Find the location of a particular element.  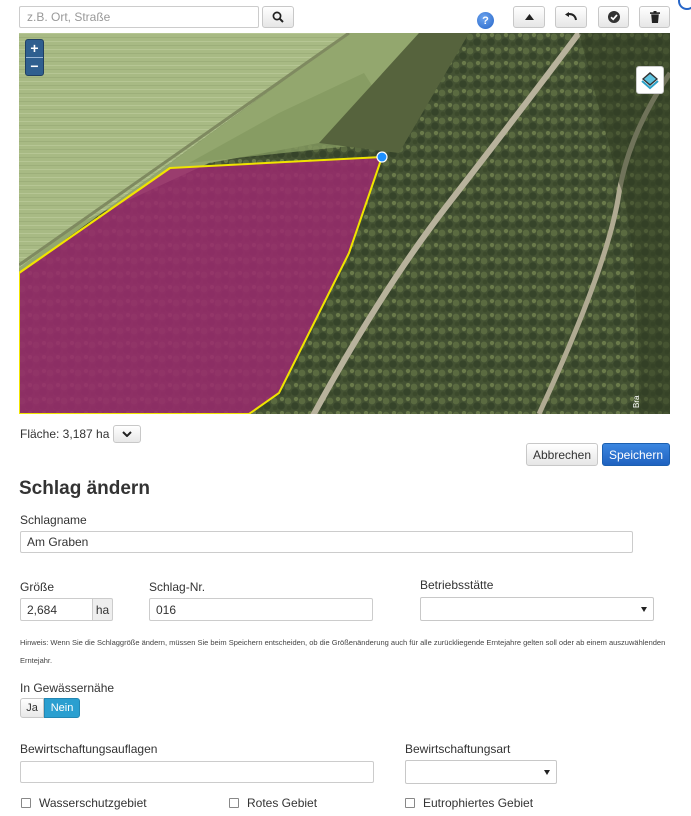

groesse-field: 2,684 is located at coordinates (56, 609).